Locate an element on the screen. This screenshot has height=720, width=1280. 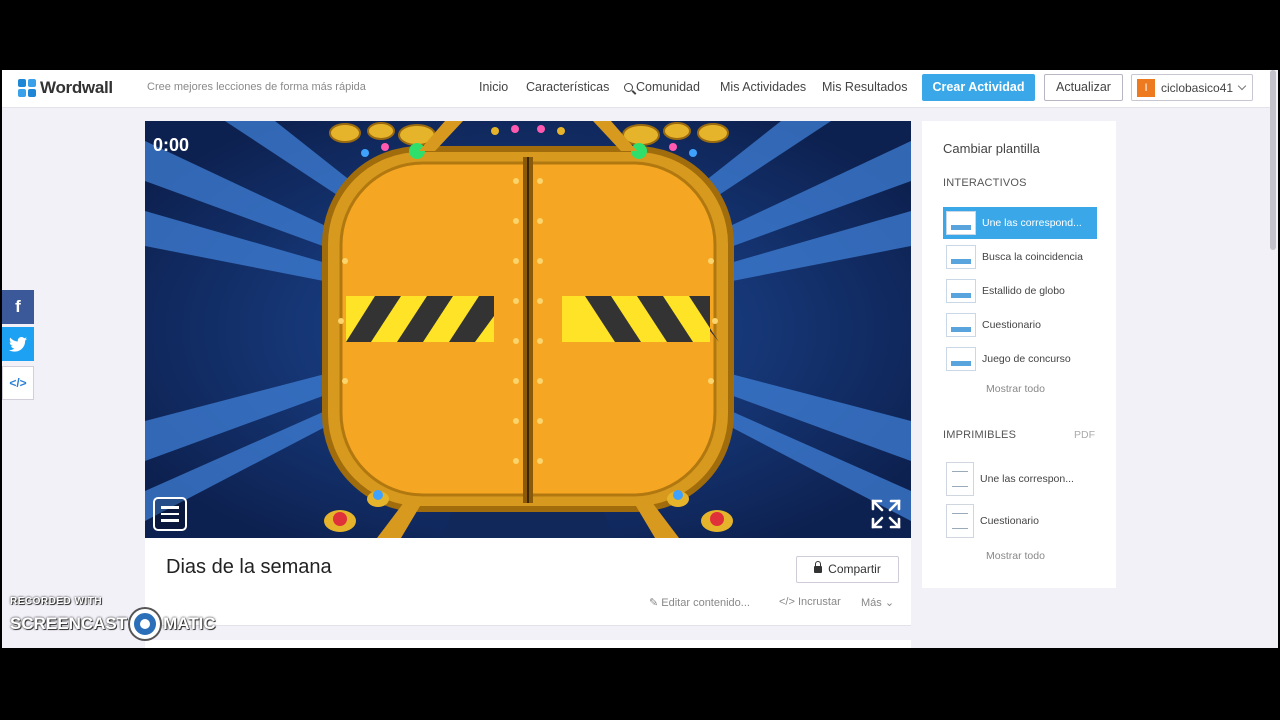
watermark-line2: SCREENCAST MATIC is located at coordinates (113, 624).